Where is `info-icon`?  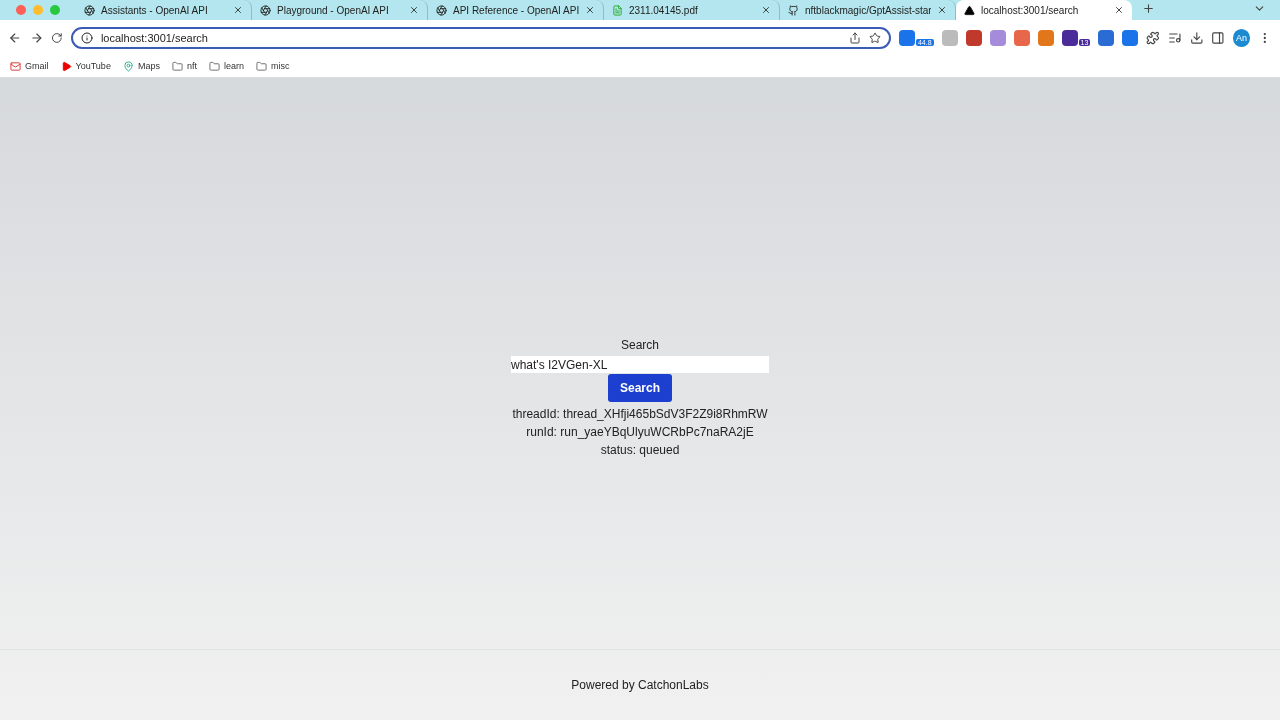 info-icon is located at coordinates (86, 37).